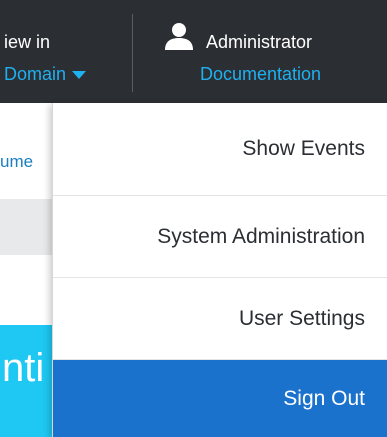 The height and width of the screenshot is (437, 387). What do you see at coordinates (66, 51) in the screenshot?
I see `view-in-selector: iew in Domain` at bounding box center [66, 51].